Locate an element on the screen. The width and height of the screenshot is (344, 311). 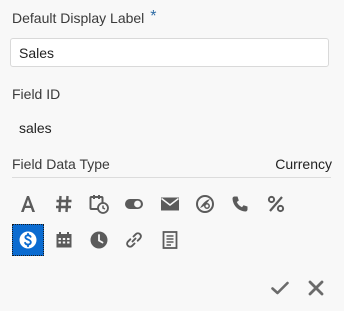
uri-icon is located at coordinates (205, 204).